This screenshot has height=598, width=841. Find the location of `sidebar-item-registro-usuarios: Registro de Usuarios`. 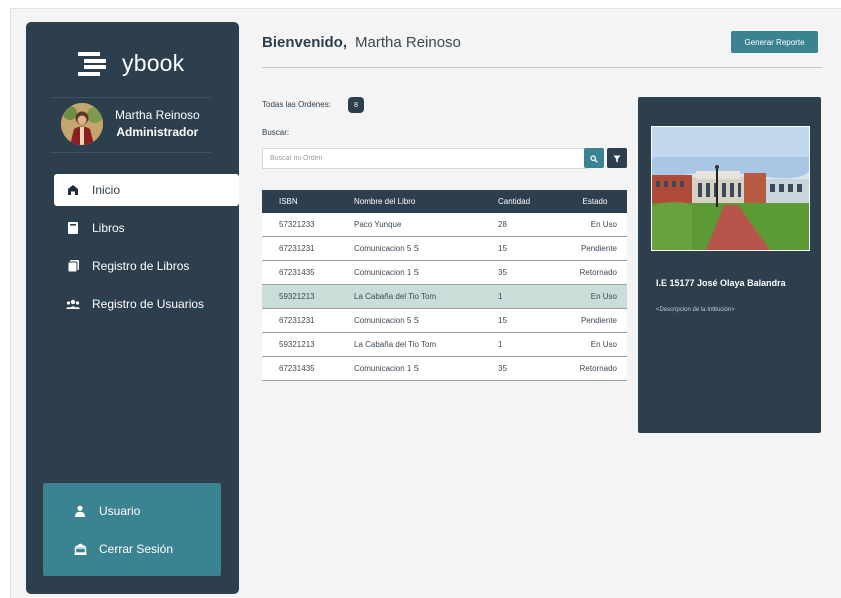

sidebar-item-registro-usuarios: Registro de Usuarios is located at coordinates (146, 304).